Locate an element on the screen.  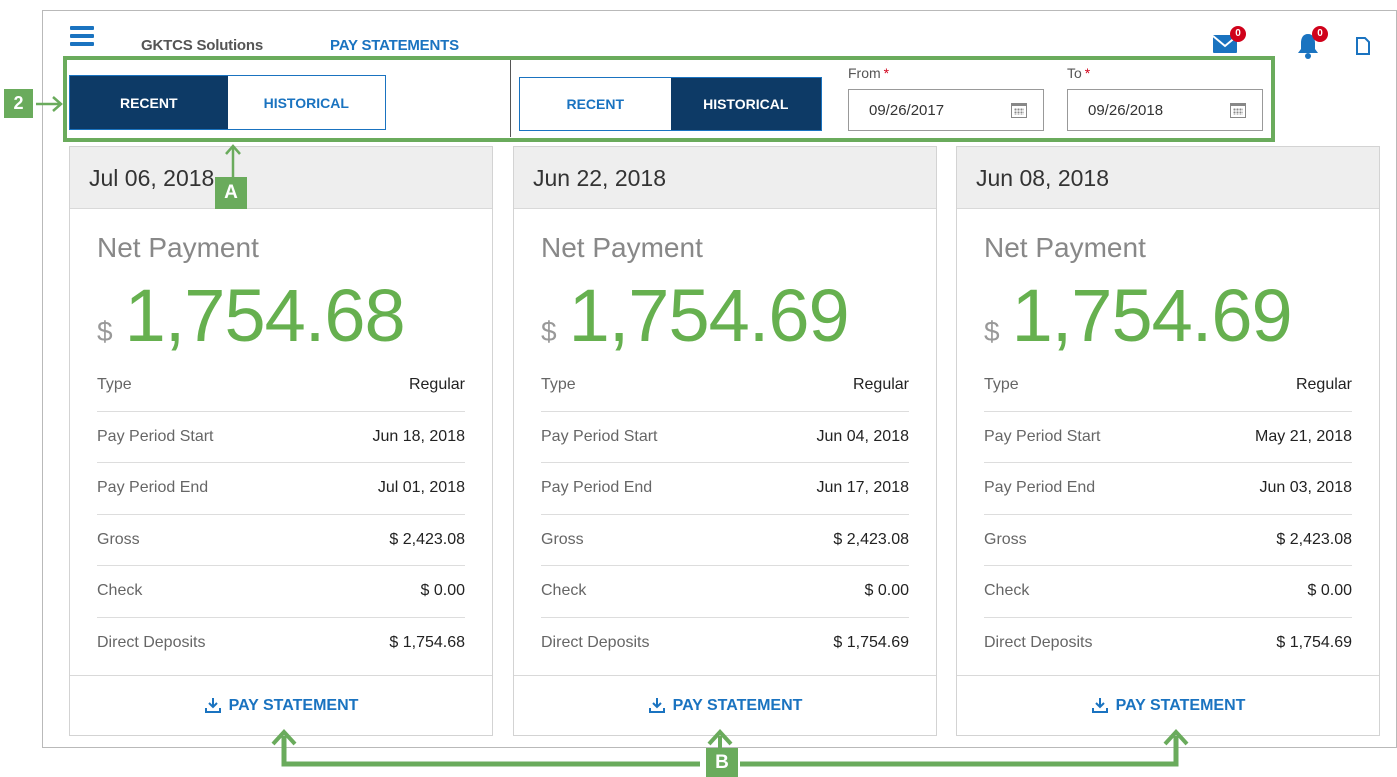
annotation-number-tag: 2 is located at coordinates (18, 103).